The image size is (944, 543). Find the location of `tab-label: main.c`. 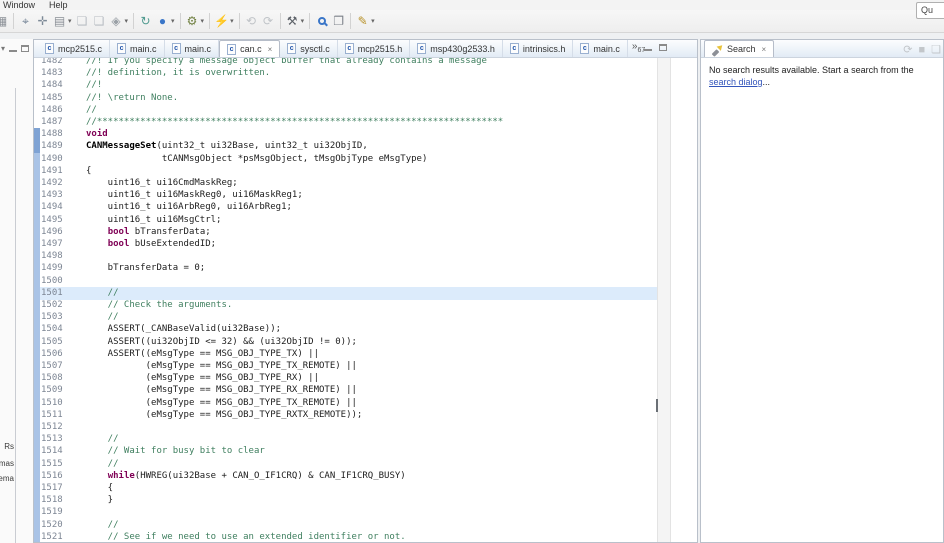

tab-label: main.c is located at coordinates (198, 48).